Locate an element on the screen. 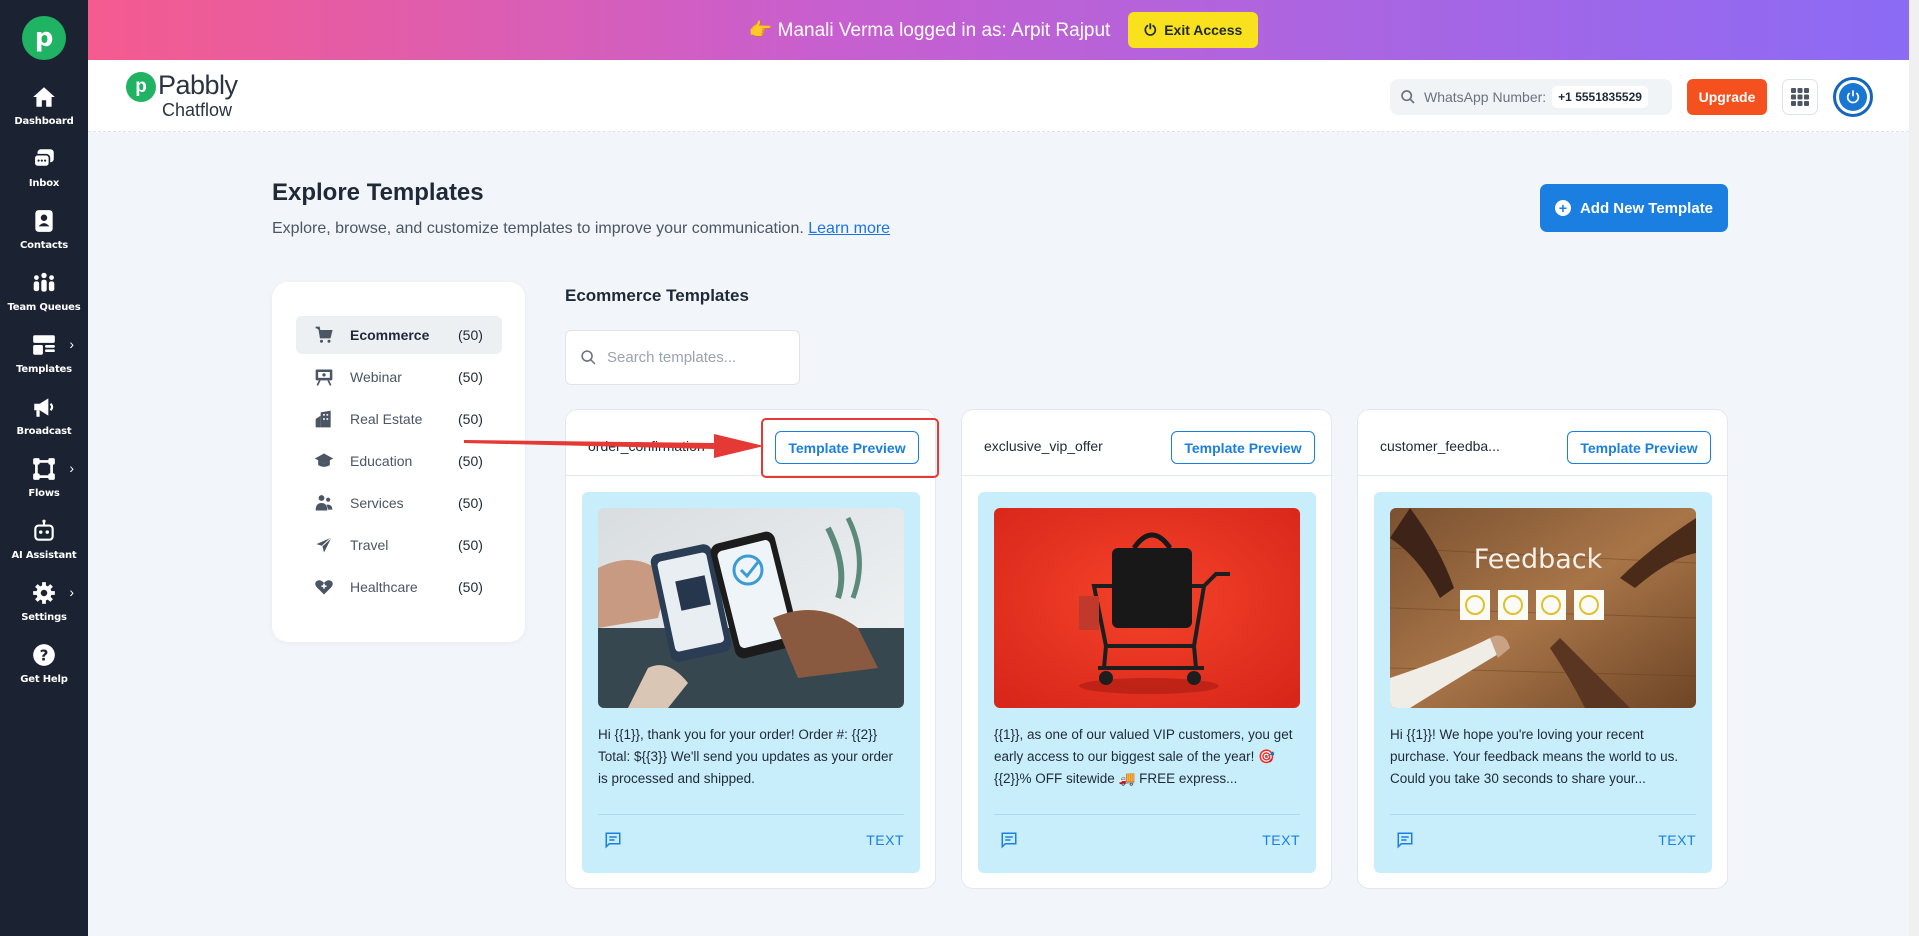 This screenshot has width=1919, height=936. category-real-estate: Real Estate (50) is located at coordinates (399, 419).